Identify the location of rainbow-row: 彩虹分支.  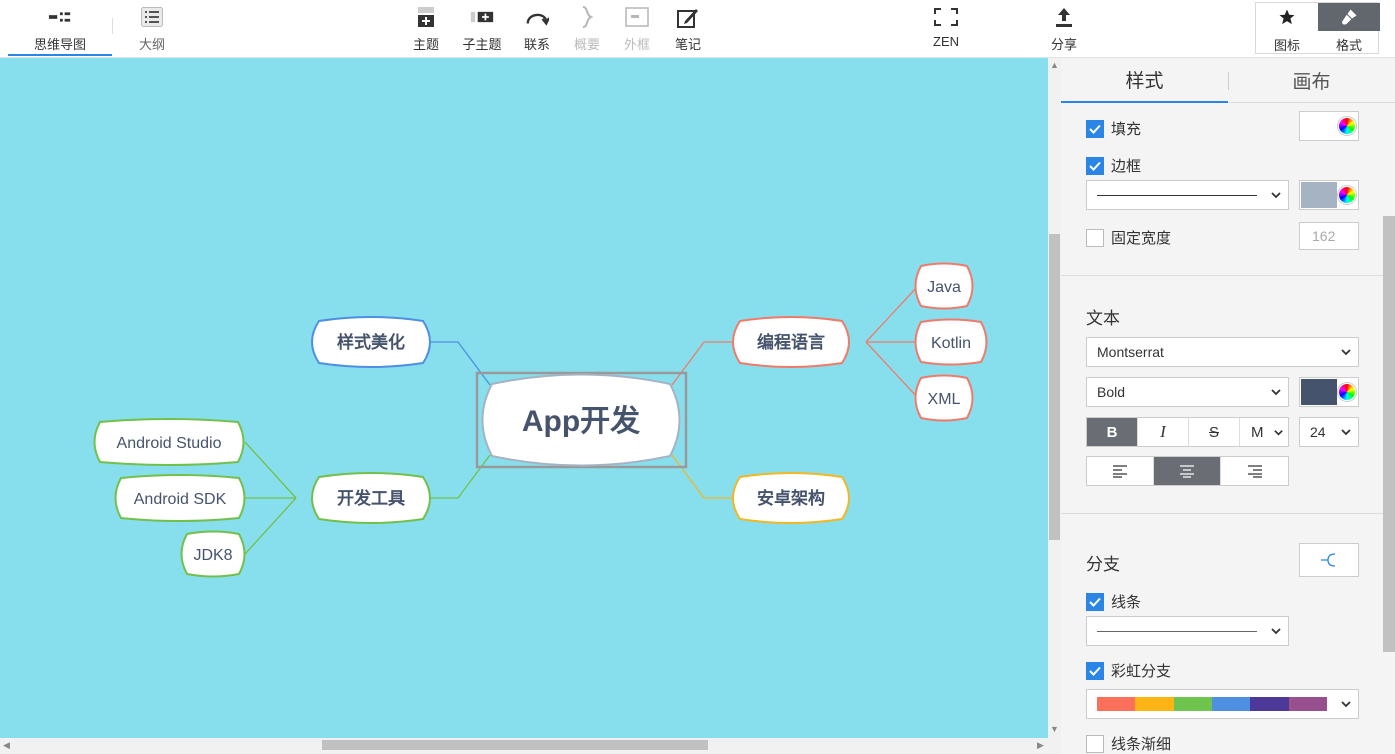
(1128, 670).